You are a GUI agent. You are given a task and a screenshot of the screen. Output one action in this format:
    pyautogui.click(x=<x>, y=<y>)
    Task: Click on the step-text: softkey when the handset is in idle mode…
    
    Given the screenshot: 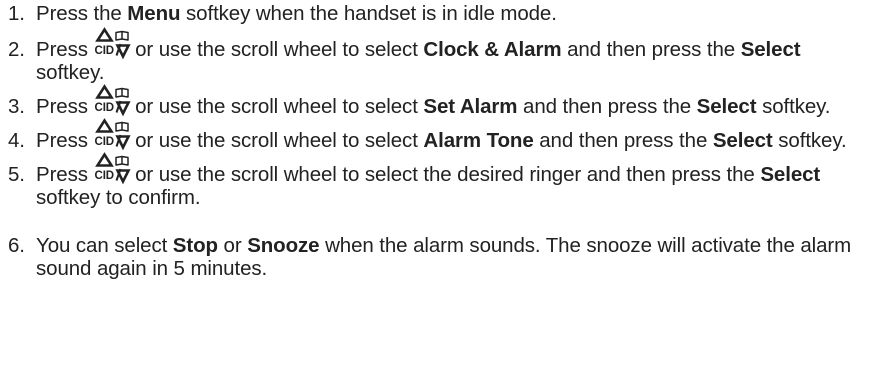 What is the action you would take?
    pyautogui.click(x=368, y=13)
    